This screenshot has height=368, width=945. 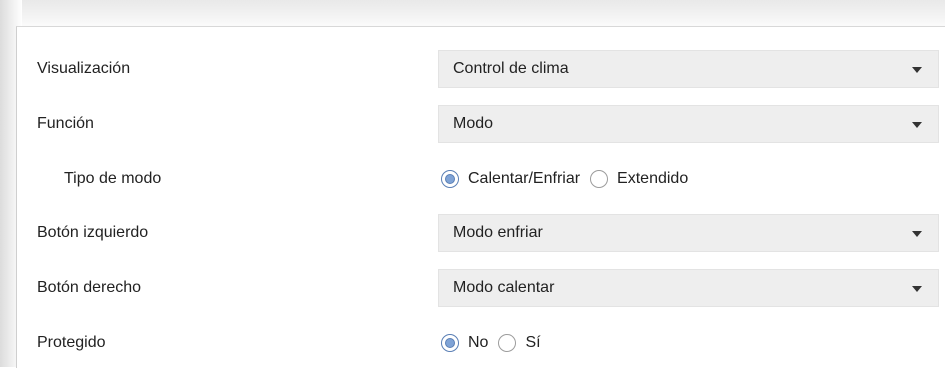 I want to click on tipo-de-modo-label: Tipo de modo, so click(x=113, y=178).